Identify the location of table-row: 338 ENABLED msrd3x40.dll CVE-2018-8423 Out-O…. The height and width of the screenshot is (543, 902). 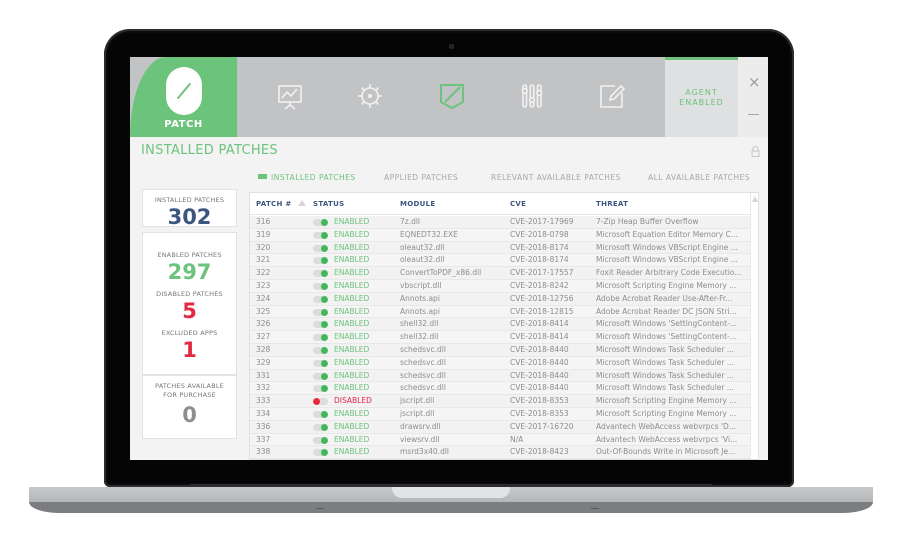
(500, 452).